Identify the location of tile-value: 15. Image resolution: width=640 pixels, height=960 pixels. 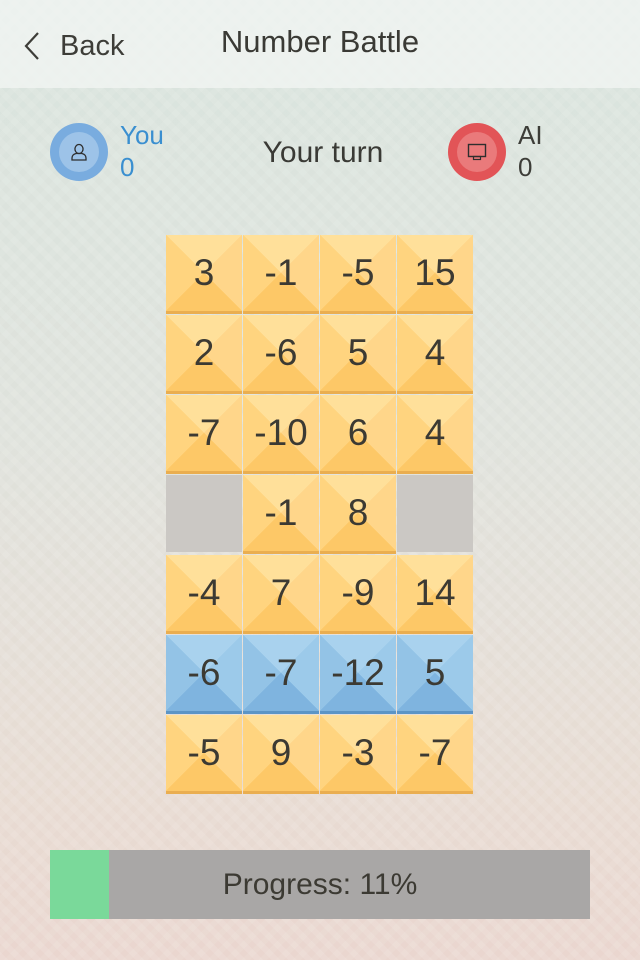
(435, 272).